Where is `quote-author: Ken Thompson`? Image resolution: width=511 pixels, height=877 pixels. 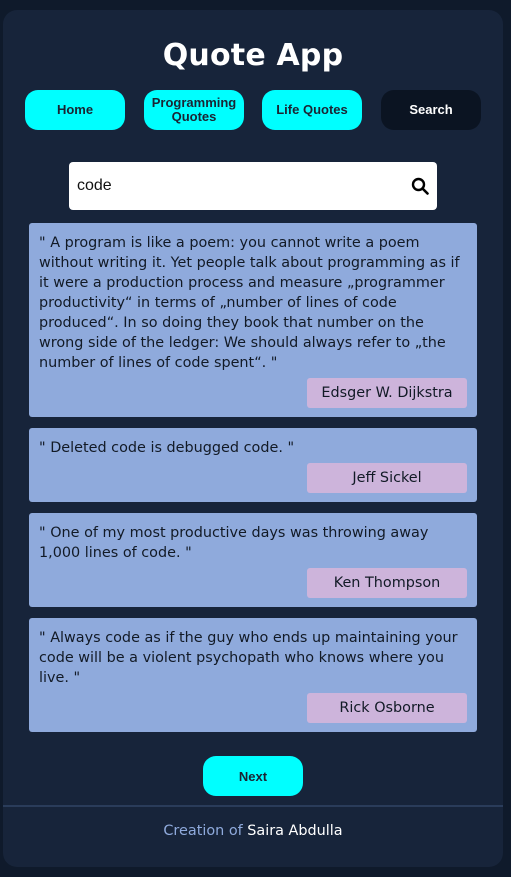
quote-author: Ken Thompson is located at coordinates (387, 583).